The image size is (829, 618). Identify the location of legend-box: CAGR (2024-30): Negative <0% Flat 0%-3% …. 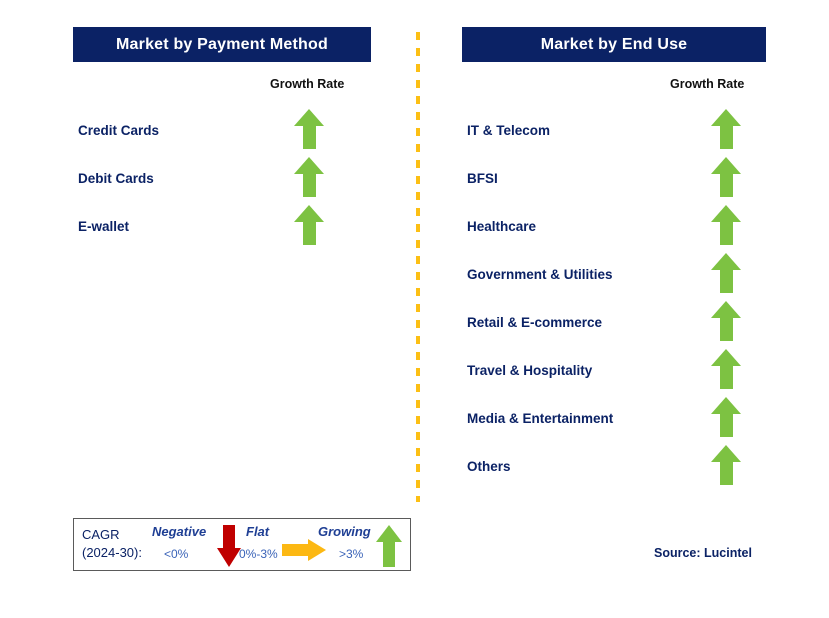
(242, 544).